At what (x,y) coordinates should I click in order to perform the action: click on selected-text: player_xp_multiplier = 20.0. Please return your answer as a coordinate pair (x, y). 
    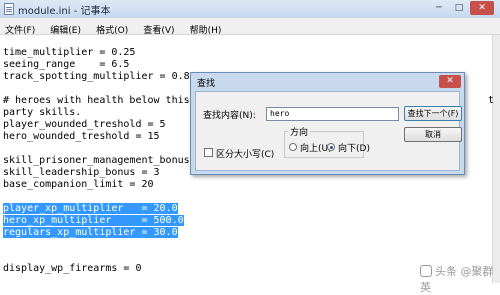
    Looking at the image, I should click on (90, 208).